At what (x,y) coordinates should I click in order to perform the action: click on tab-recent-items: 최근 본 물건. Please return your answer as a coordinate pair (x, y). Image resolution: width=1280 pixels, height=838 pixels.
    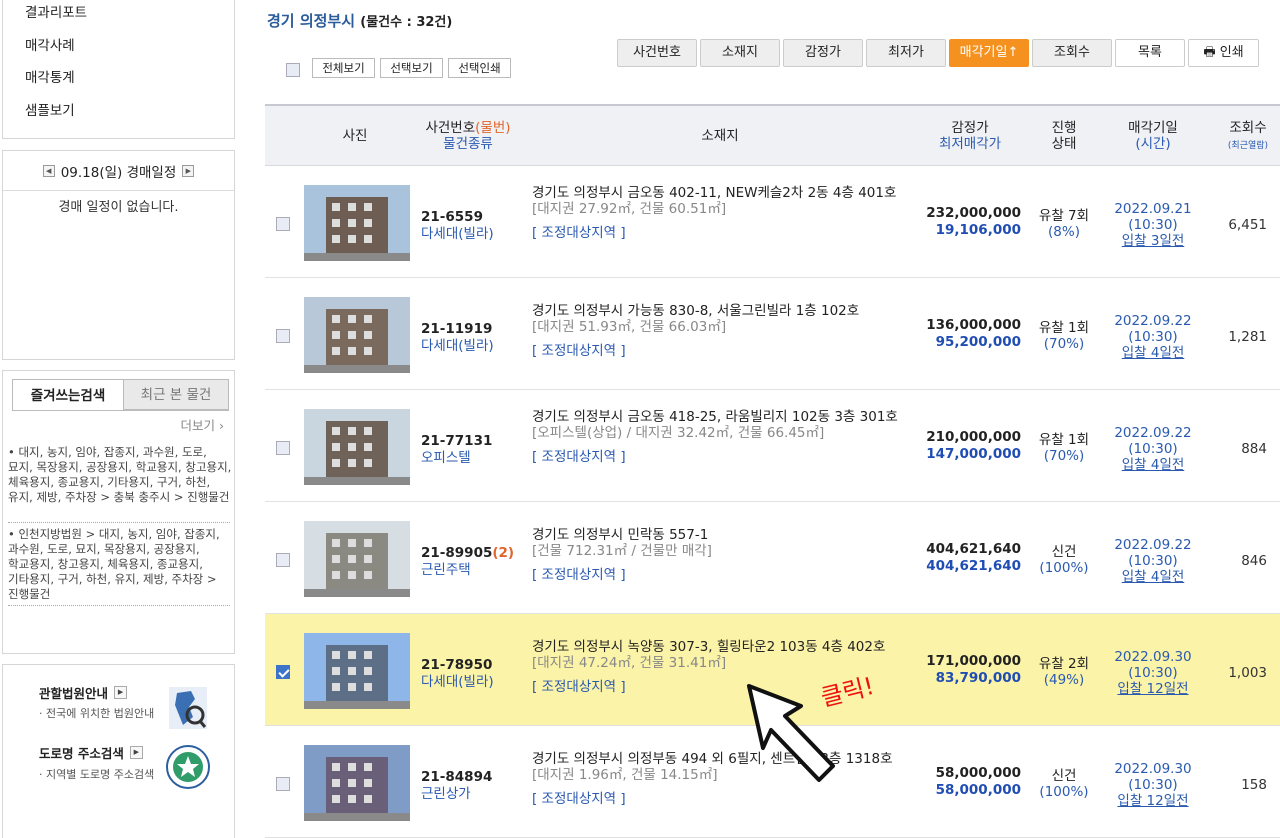
    Looking at the image, I should click on (176, 394).